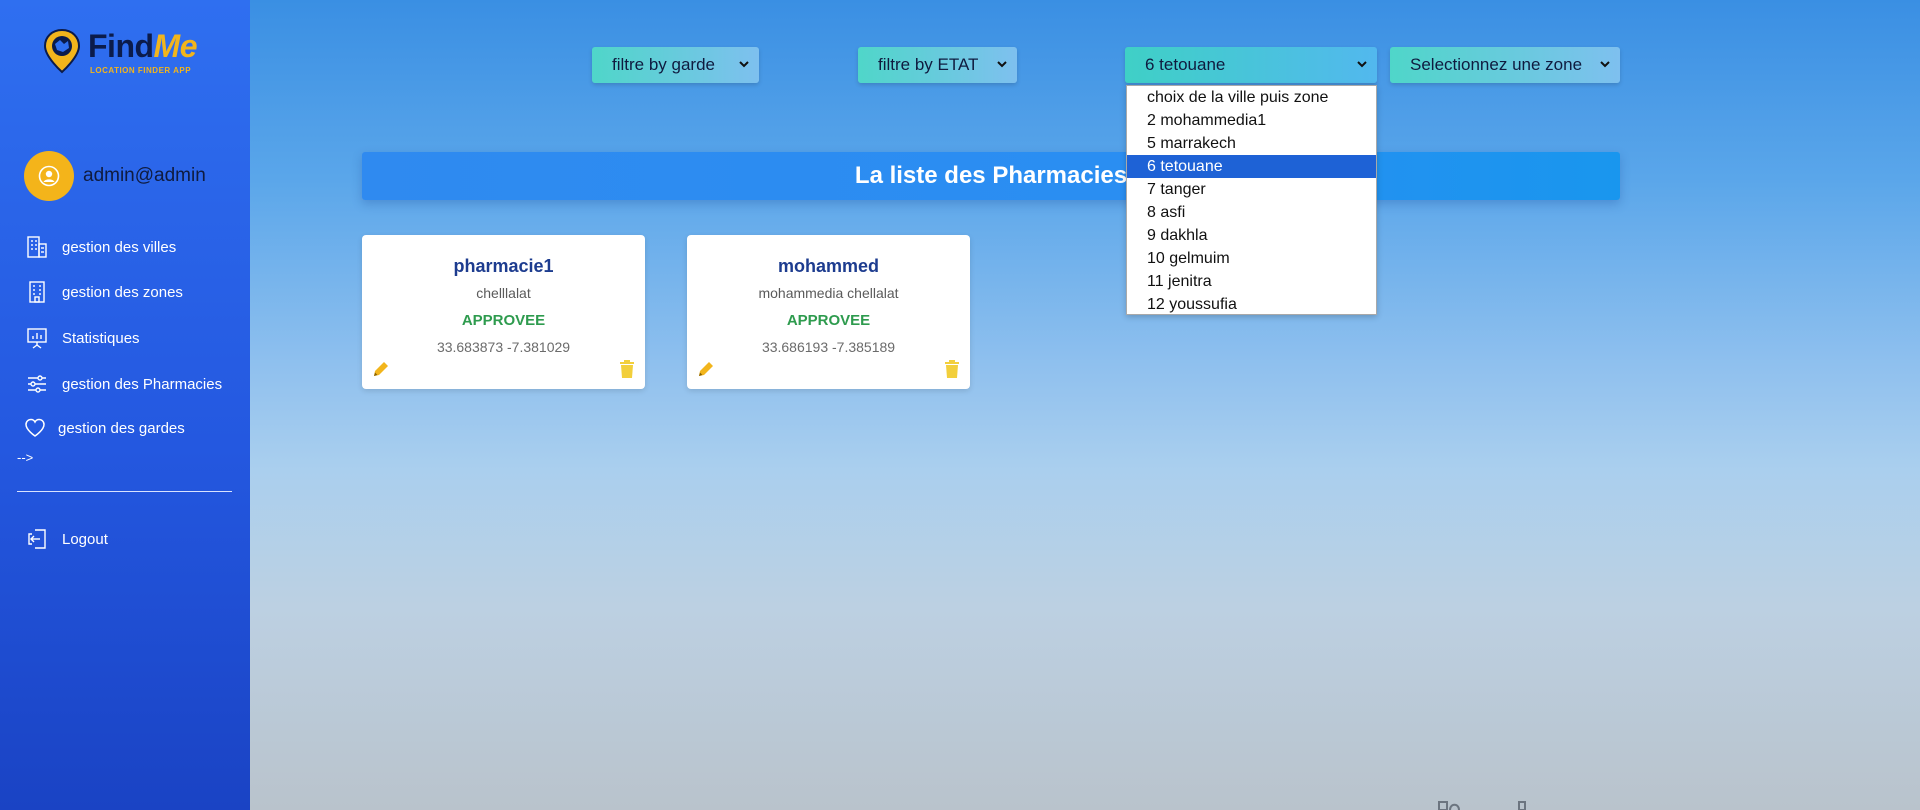 The height and width of the screenshot is (810, 1920). I want to click on filter-garde-value: filtre by garde, so click(663, 64).